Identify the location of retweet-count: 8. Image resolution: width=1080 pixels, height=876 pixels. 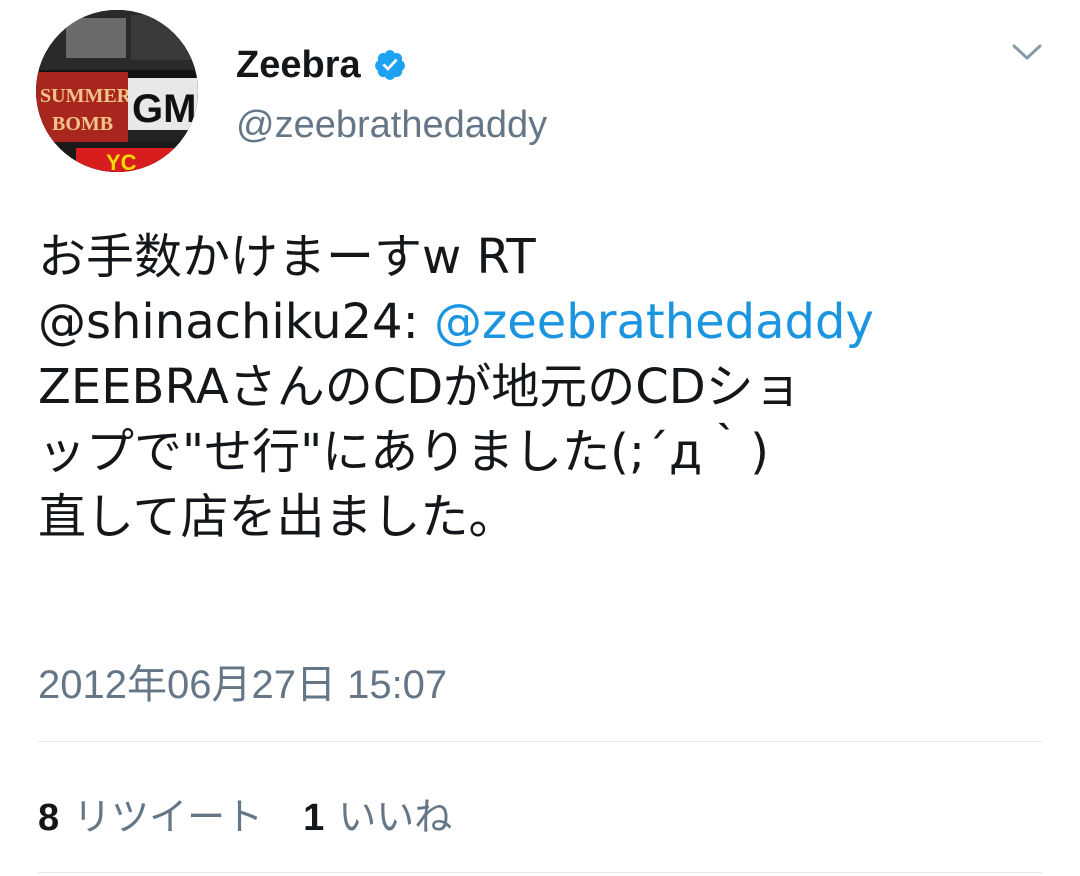
(49, 818).